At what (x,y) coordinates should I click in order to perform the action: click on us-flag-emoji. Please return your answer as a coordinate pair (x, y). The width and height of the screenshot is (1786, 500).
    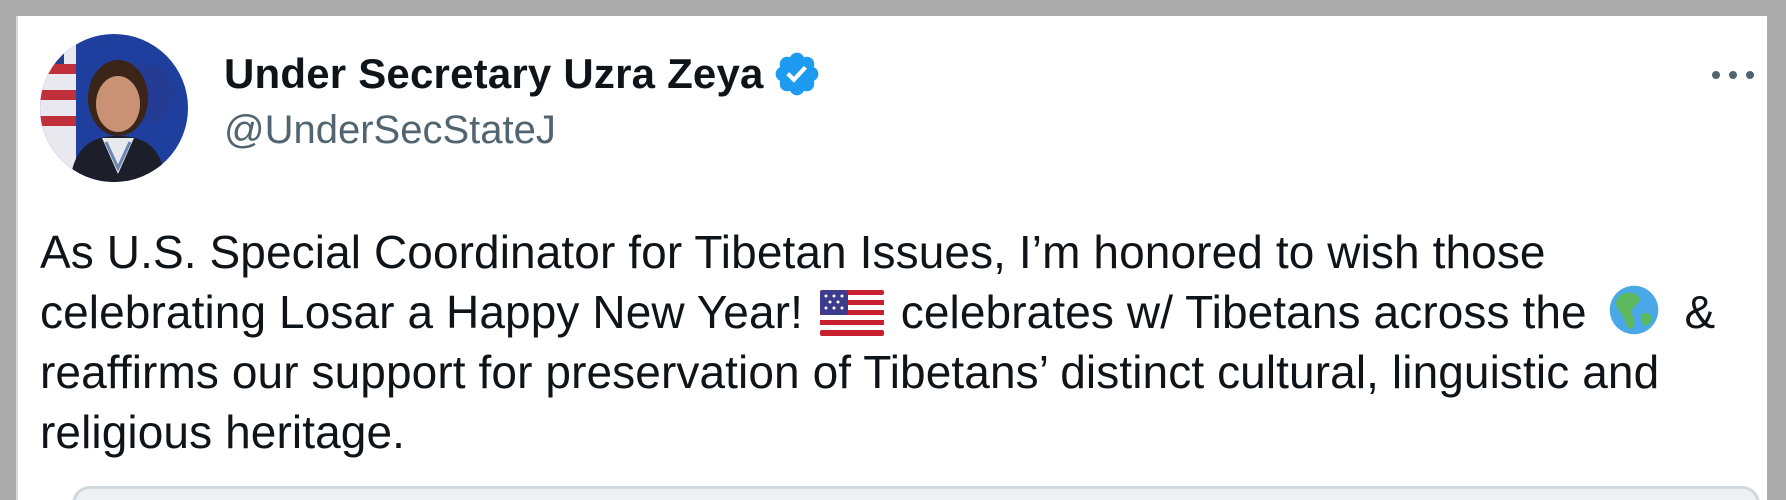
    Looking at the image, I should click on (851, 313).